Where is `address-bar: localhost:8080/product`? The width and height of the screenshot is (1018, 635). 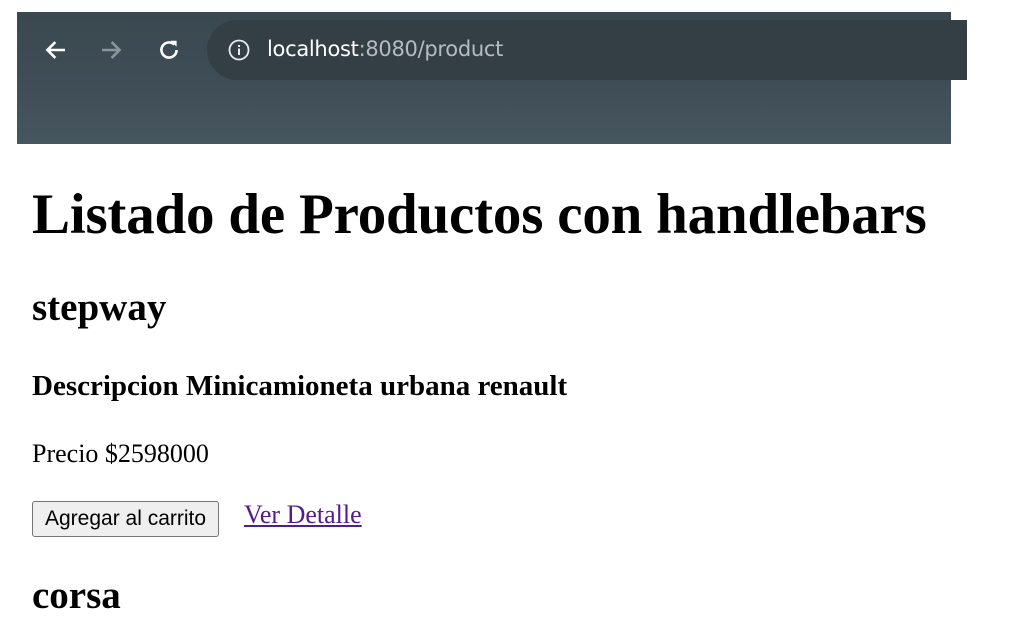 address-bar: localhost:8080/product is located at coordinates (587, 50).